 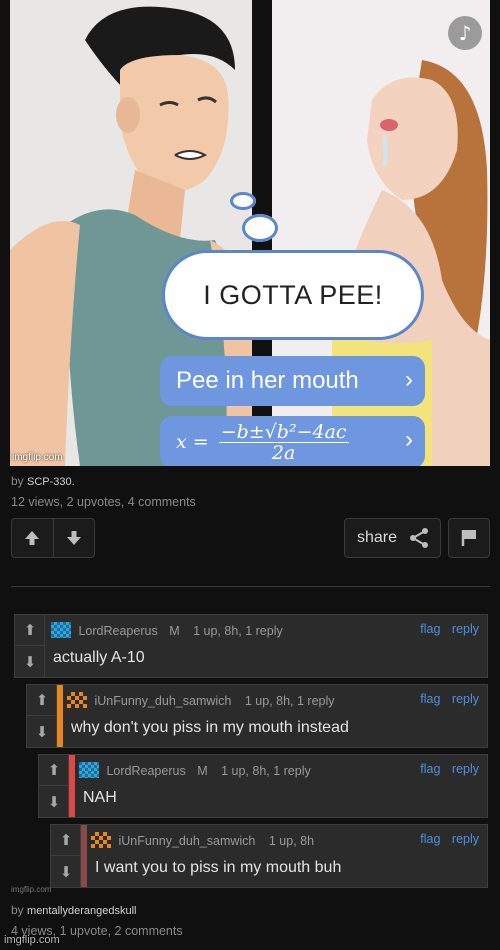 I want to click on arrow-down-icon, so click(x=73, y=538).